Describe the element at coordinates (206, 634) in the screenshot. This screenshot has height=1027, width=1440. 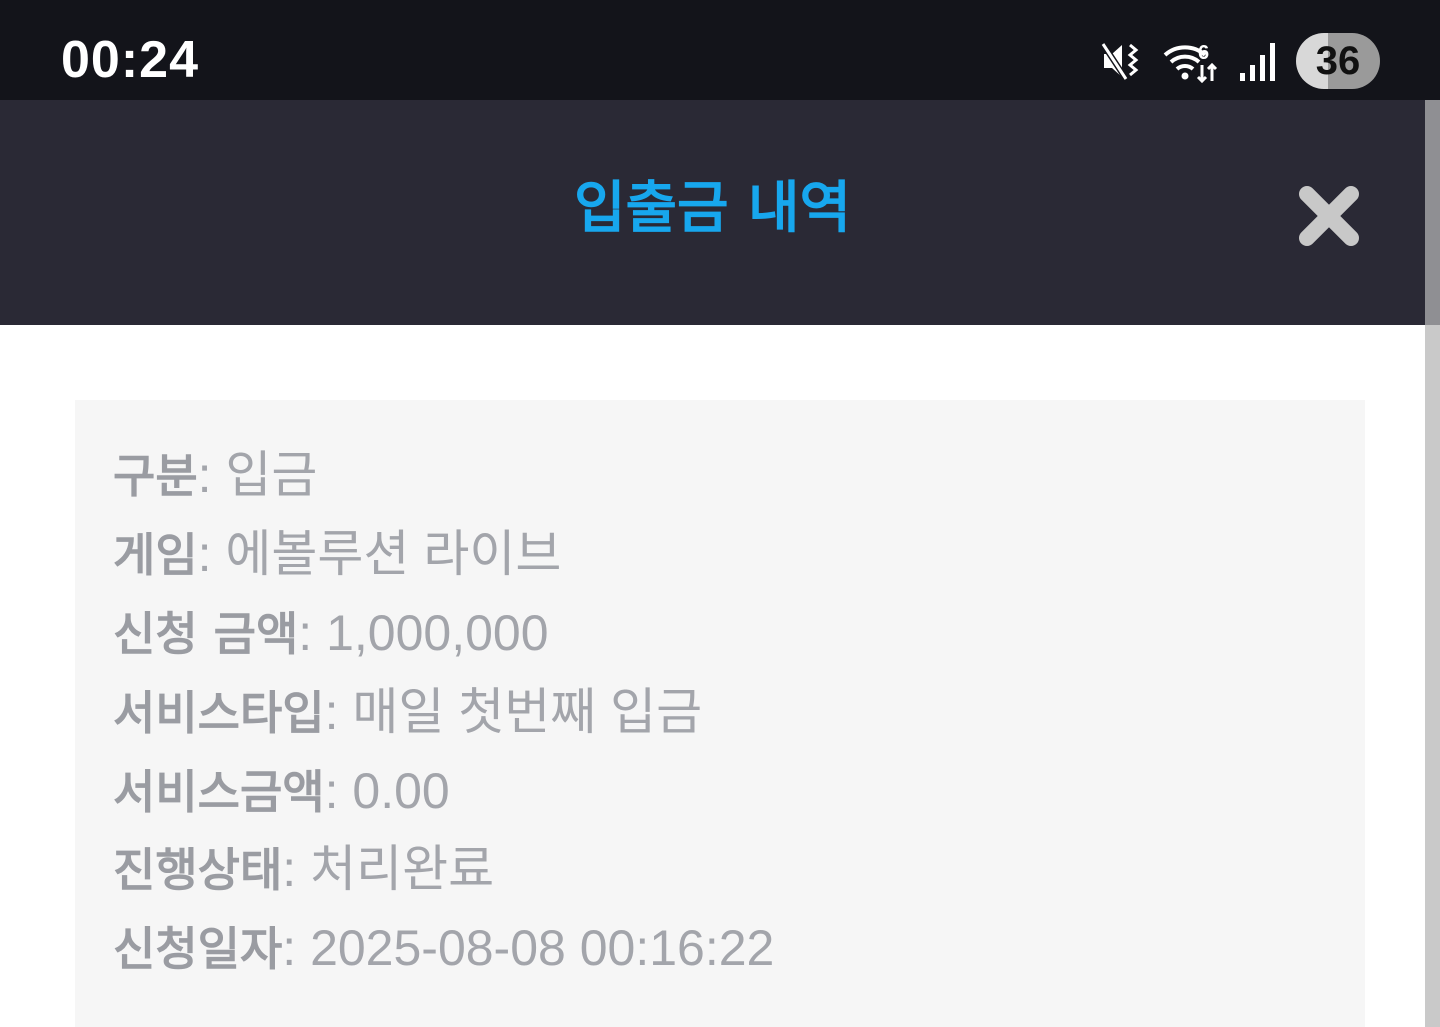
I see `detail-label: 신청 금액` at that location.